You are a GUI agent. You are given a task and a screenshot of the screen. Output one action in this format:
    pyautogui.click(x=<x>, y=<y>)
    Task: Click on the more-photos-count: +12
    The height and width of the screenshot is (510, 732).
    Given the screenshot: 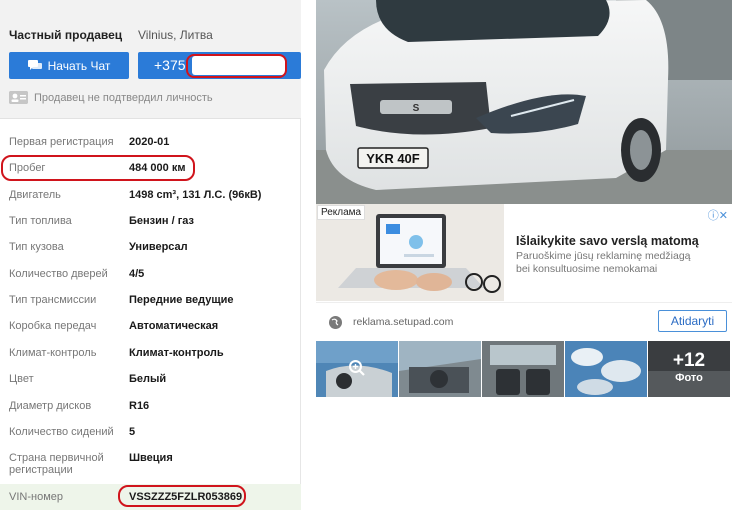 What is the action you would take?
    pyautogui.click(x=689, y=360)
    